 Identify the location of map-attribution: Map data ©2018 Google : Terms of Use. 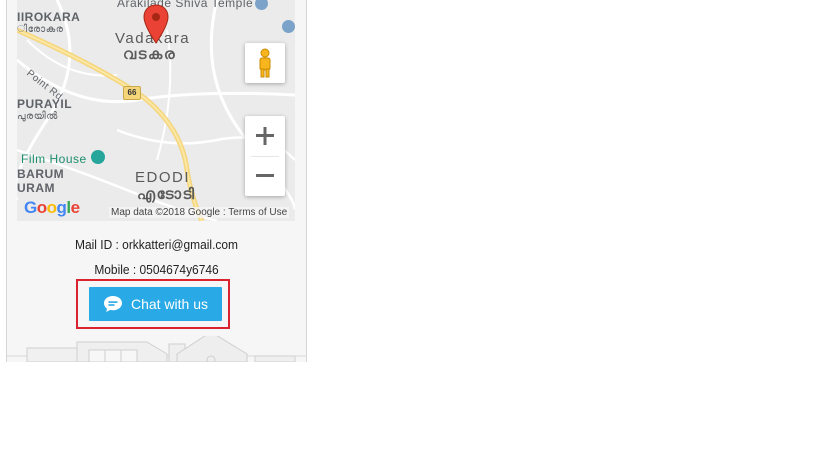
(199, 212).